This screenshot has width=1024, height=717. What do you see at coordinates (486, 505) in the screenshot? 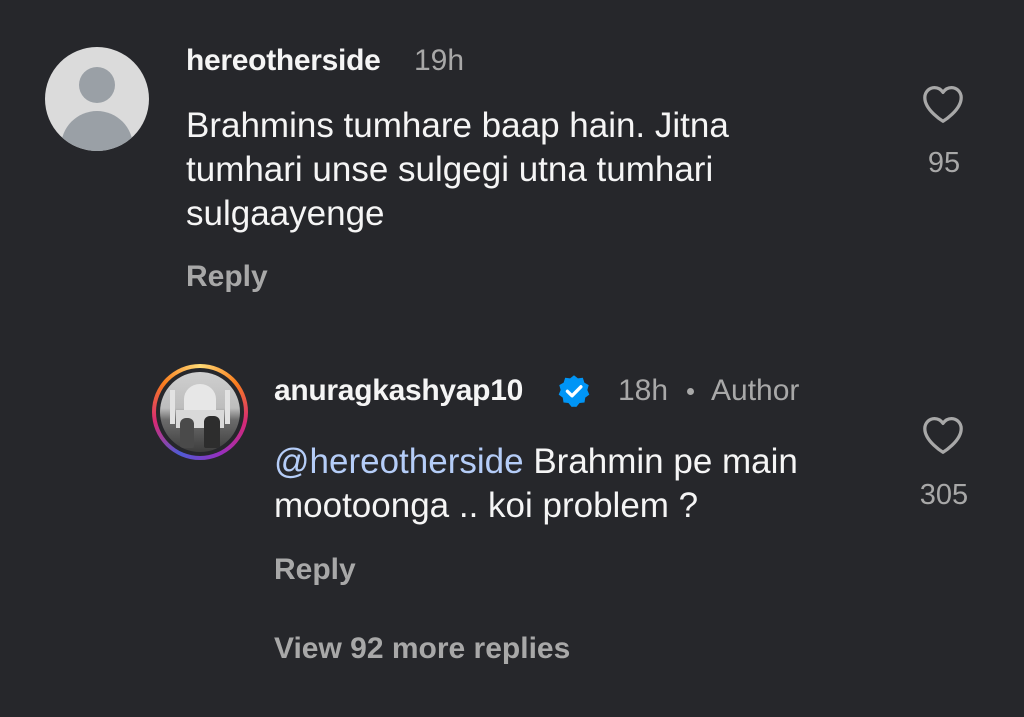
I see `reply-text-line: mootoonga .. koi problem ?` at bounding box center [486, 505].